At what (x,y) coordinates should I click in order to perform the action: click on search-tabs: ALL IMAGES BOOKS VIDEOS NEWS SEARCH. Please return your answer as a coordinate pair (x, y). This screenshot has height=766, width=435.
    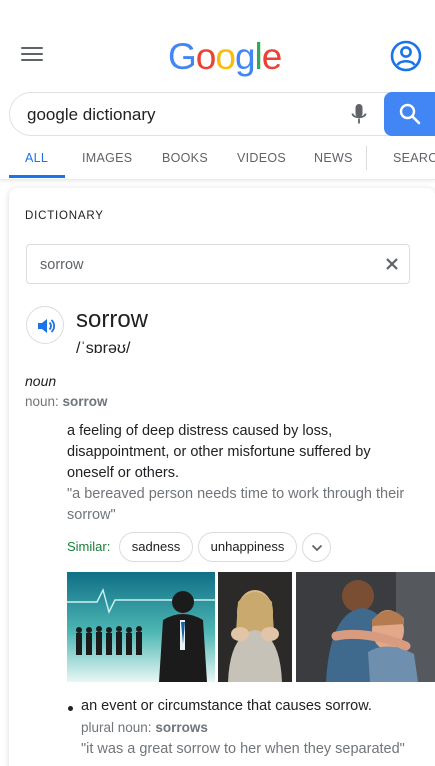
    Looking at the image, I should click on (217, 160).